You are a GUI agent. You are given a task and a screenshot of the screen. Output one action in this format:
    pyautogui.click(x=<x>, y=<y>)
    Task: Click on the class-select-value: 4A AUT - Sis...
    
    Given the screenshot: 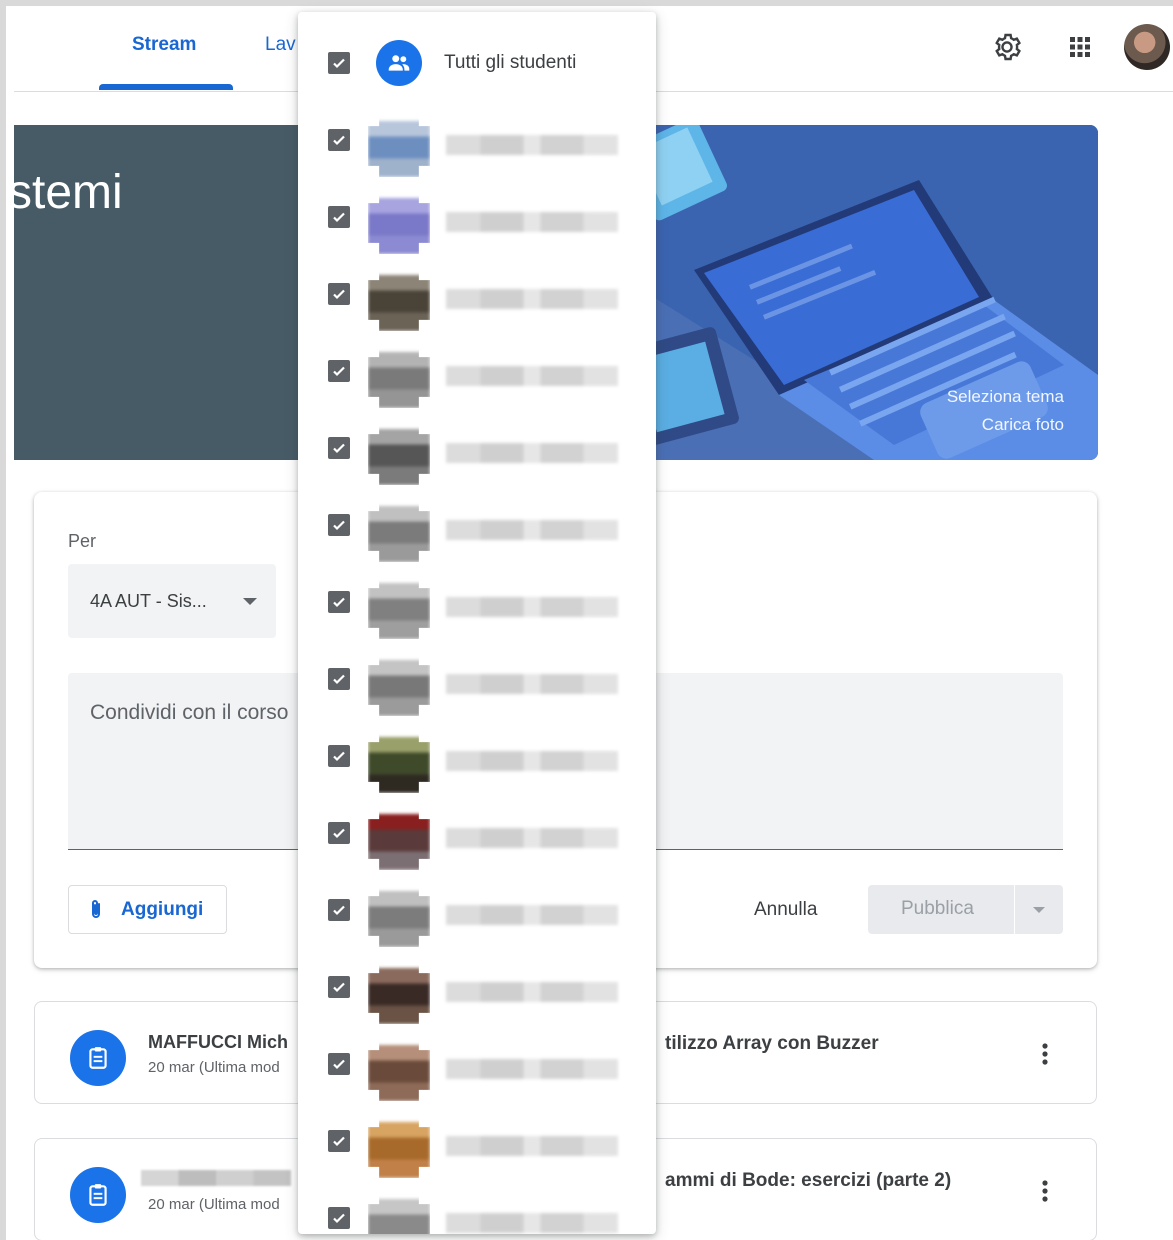 What is the action you would take?
    pyautogui.click(x=148, y=601)
    